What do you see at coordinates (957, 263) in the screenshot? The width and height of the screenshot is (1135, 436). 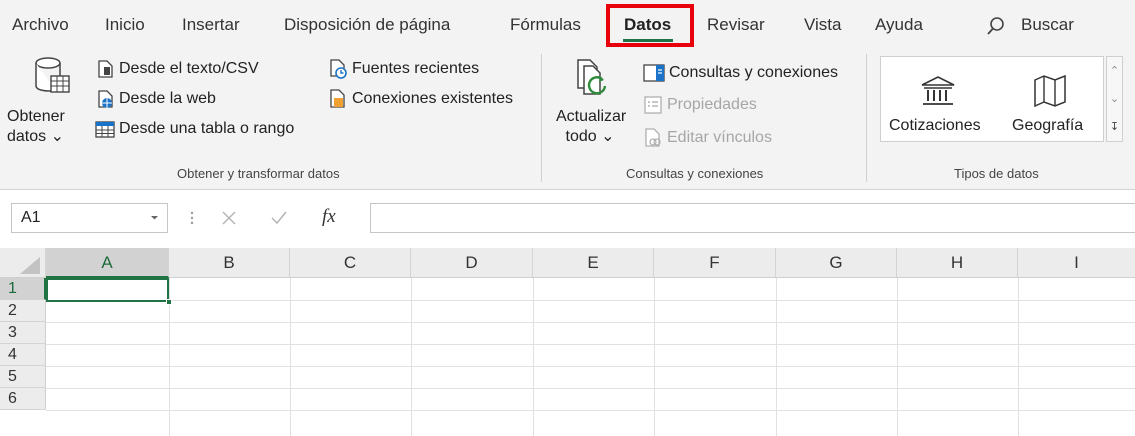 I see `column-header-h: H` at bounding box center [957, 263].